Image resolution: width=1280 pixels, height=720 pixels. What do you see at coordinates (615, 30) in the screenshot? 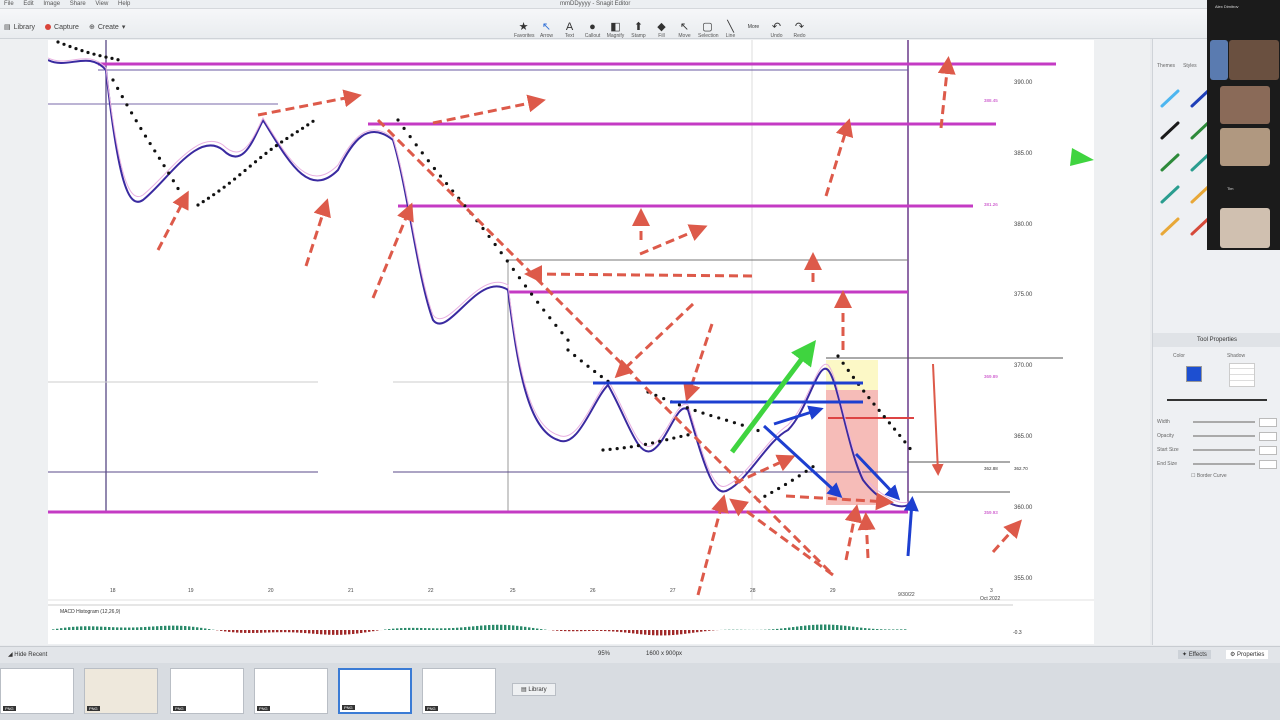
I see `tool-magnify: ◧ Magnify` at bounding box center [615, 30].